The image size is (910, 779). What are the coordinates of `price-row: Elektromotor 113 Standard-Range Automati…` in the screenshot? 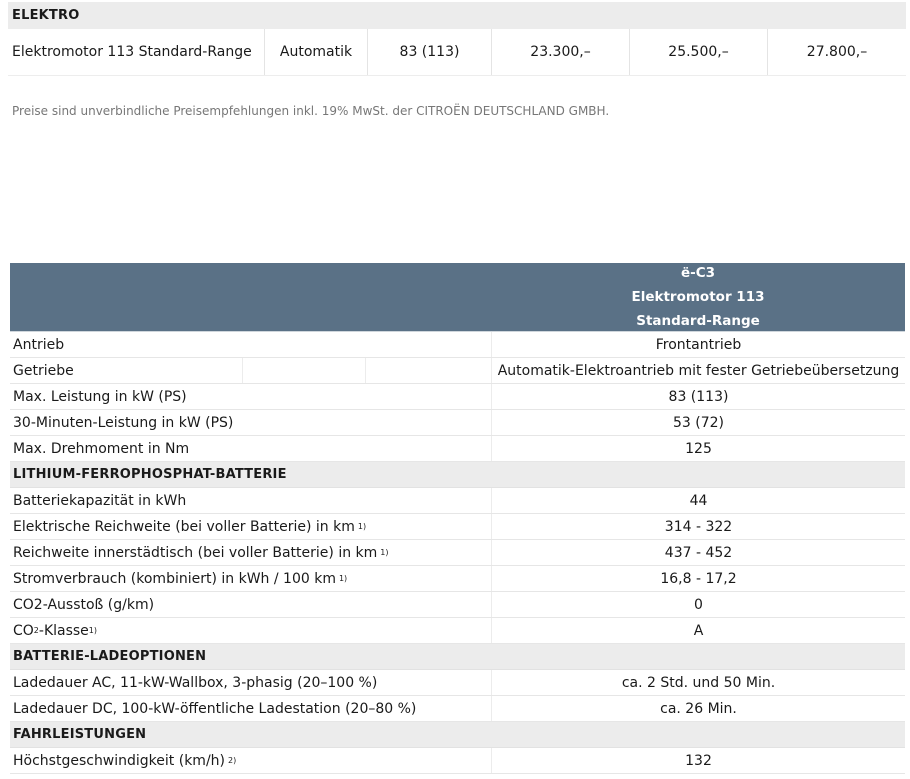 It's located at (457, 52).